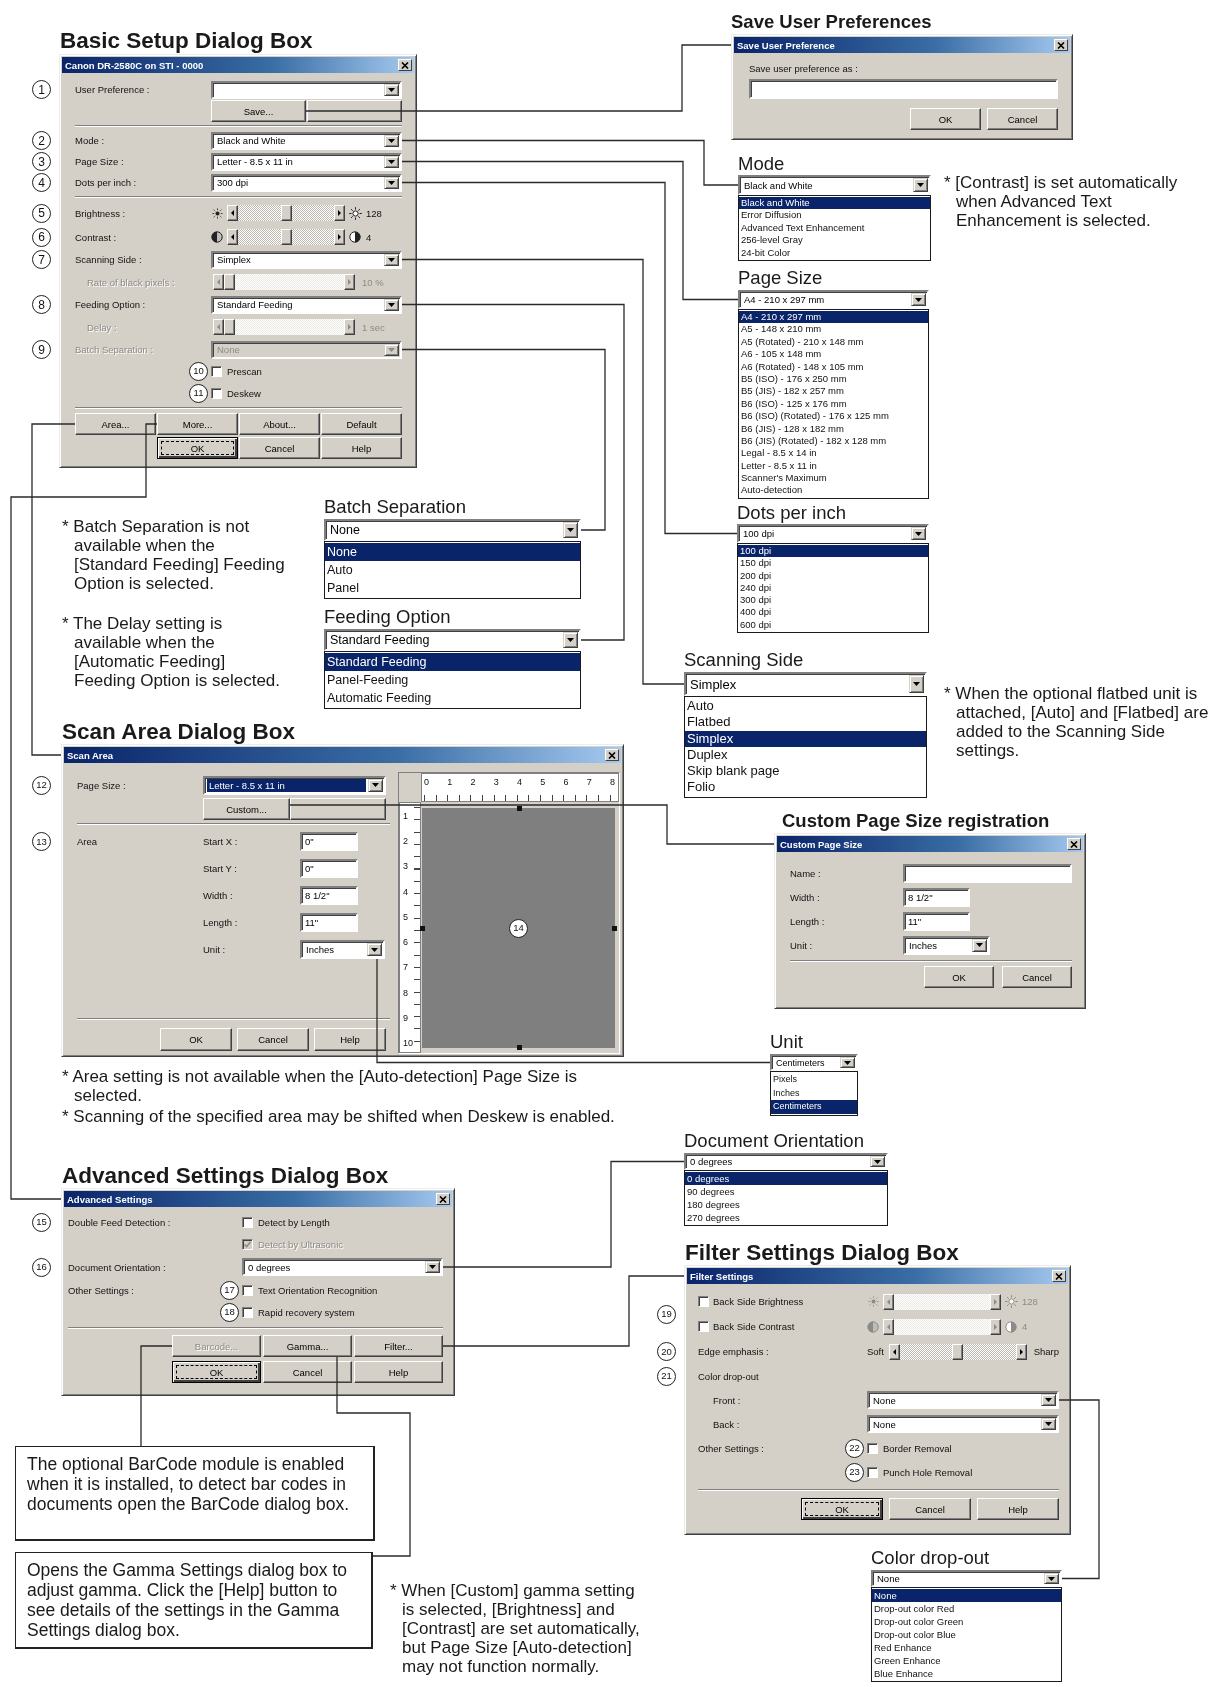  I want to click on list-option: Drop-out color Green, so click(966, 1621).